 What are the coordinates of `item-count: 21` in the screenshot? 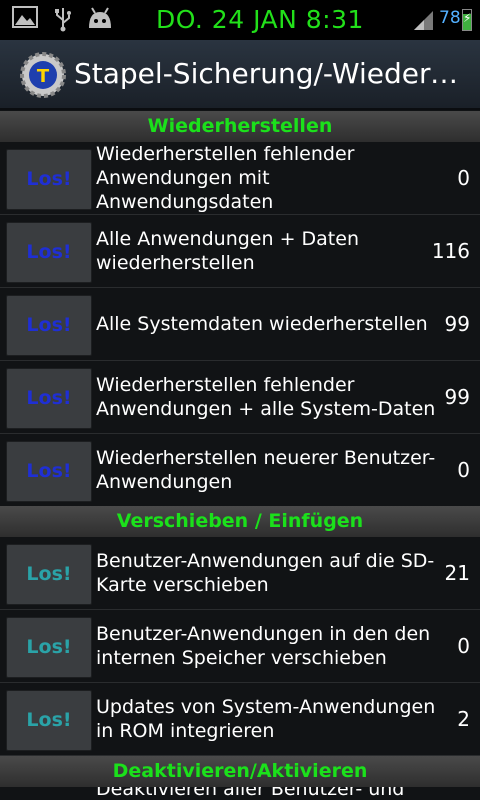 It's located at (457, 573).